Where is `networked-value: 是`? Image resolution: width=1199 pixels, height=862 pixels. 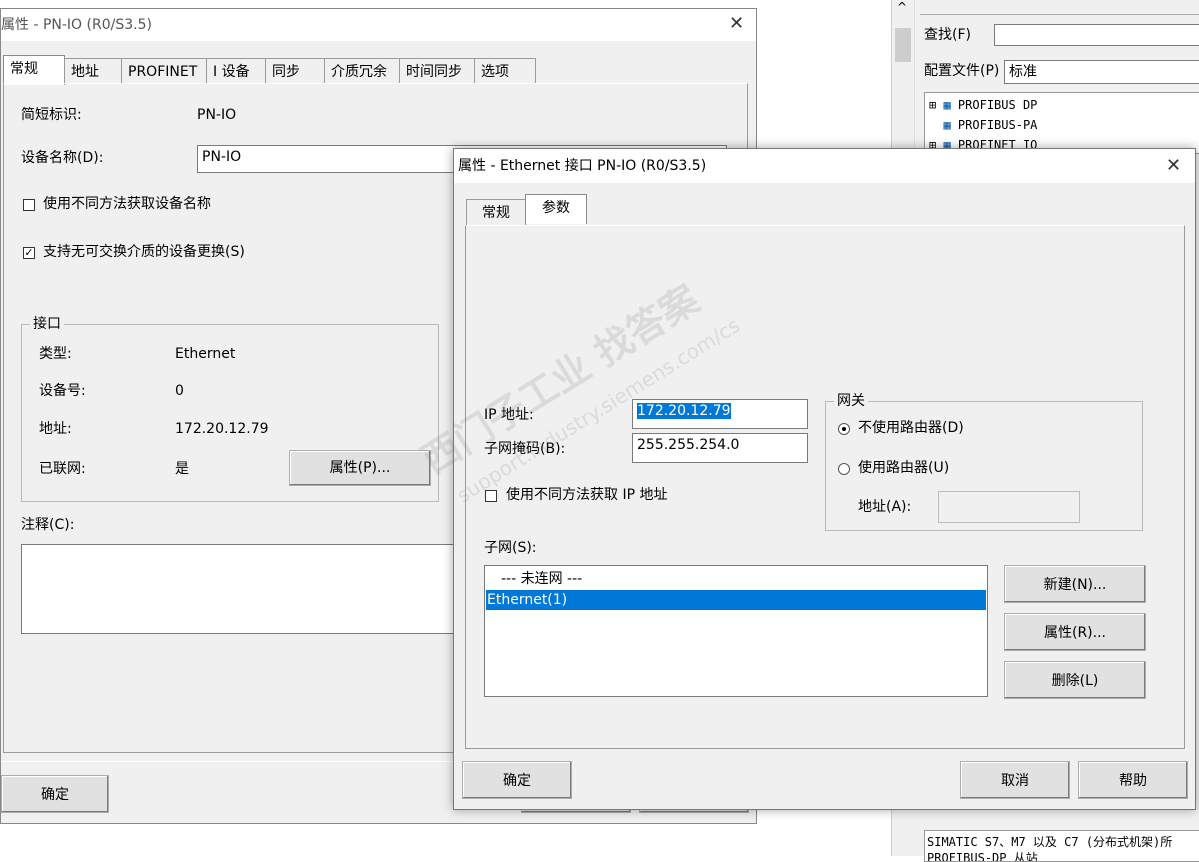
networked-value: 是 is located at coordinates (182, 469).